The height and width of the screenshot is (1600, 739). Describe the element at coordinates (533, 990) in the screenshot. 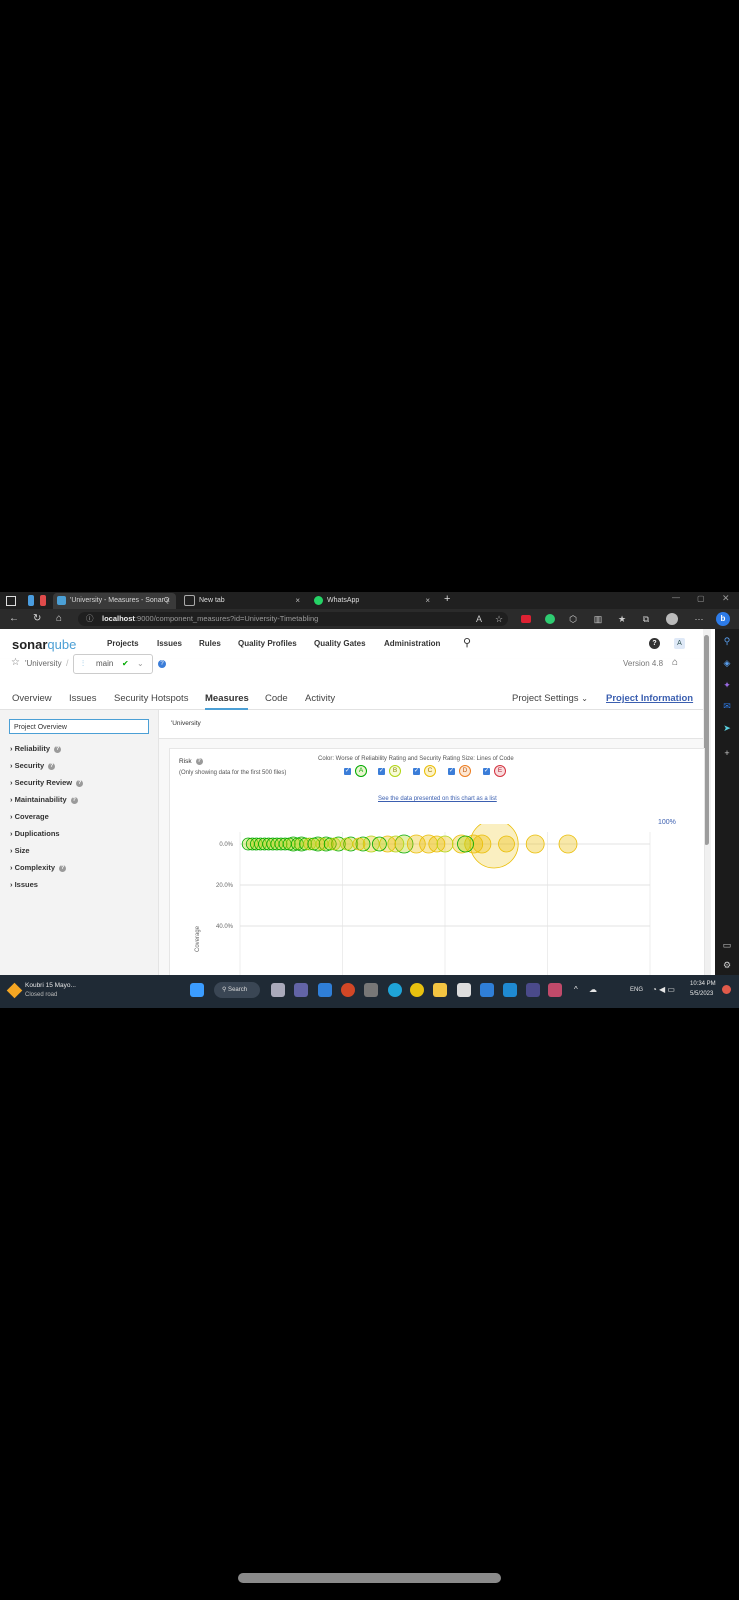

I see `terminal-icon` at that location.